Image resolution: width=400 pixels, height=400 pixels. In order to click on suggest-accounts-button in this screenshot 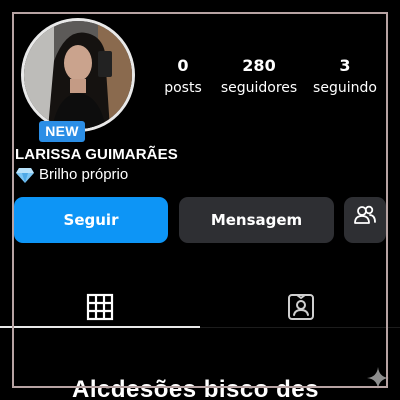, I will do `click(365, 220)`.